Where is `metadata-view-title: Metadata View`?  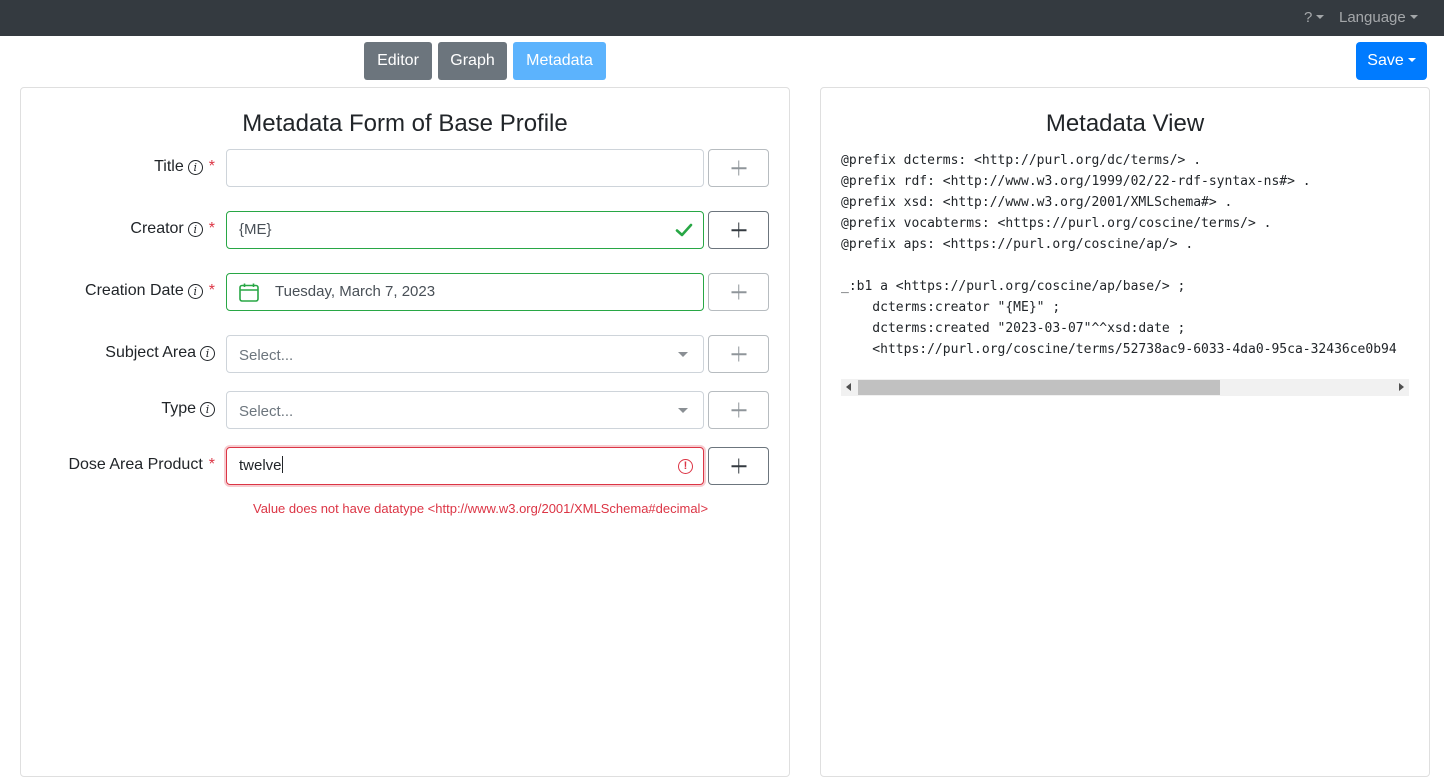 metadata-view-title: Metadata View is located at coordinates (1125, 123).